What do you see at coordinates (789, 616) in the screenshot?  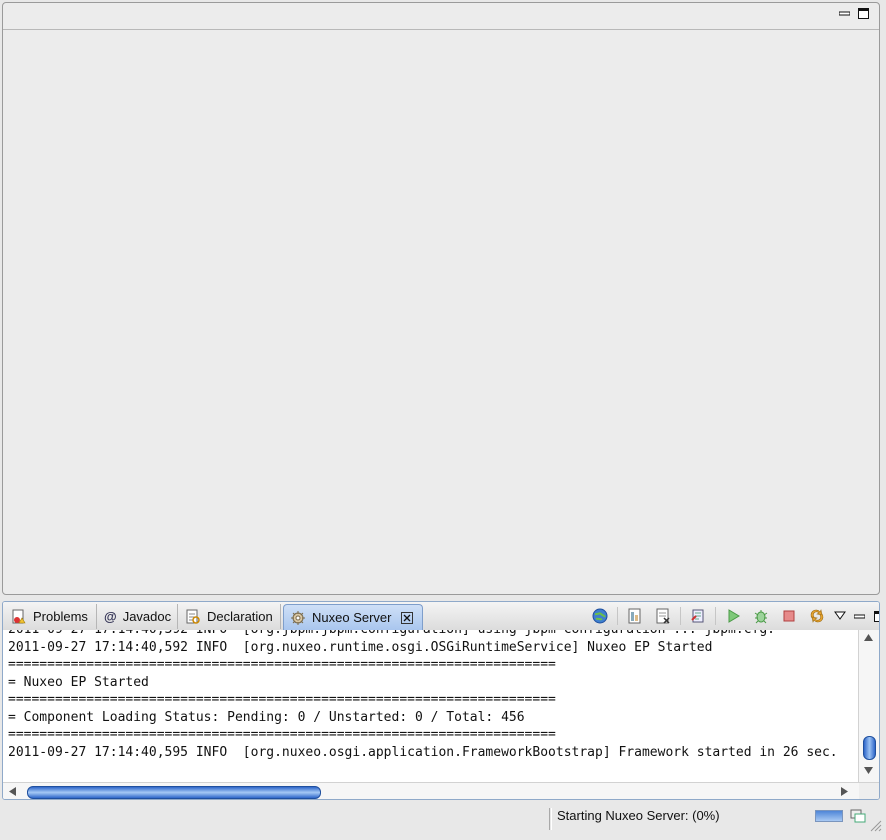 I see `stop-icon` at bounding box center [789, 616].